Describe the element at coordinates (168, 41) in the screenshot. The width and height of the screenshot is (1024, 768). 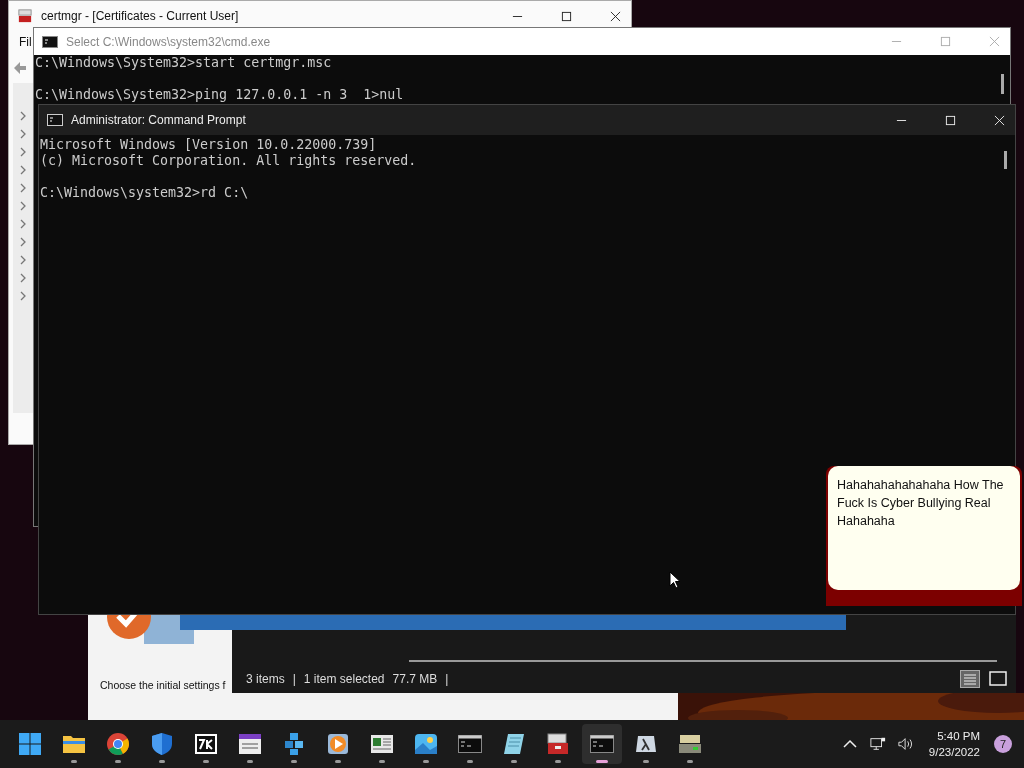
I see `window-title: Select C:\Windows\system32\cmd.exe` at that location.